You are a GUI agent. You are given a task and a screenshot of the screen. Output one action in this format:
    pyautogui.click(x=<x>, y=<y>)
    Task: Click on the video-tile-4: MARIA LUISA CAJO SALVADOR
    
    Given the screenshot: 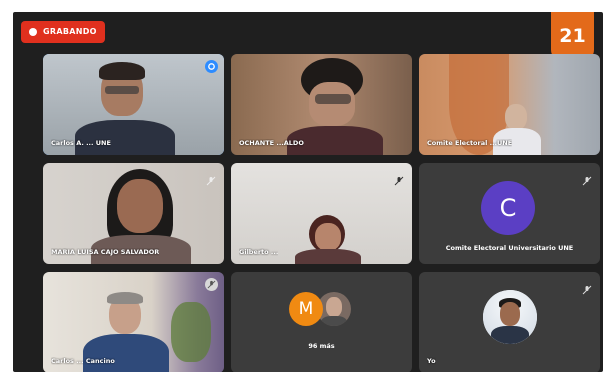 What is the action you would take?
    pyautogui.click(x=133, y=213)
    